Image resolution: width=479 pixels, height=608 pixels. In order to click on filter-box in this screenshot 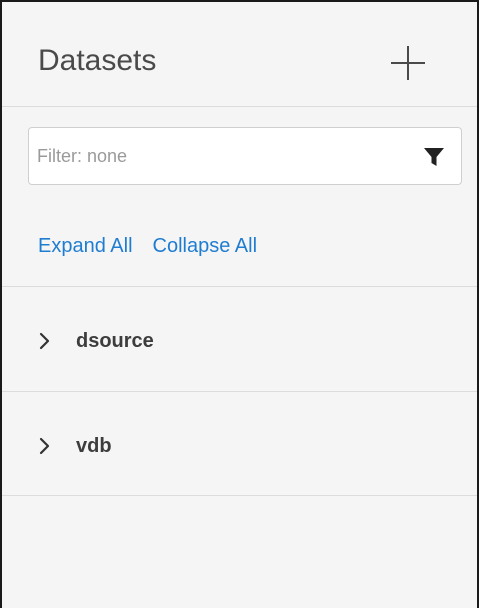, I will do `click(245, 156)`.